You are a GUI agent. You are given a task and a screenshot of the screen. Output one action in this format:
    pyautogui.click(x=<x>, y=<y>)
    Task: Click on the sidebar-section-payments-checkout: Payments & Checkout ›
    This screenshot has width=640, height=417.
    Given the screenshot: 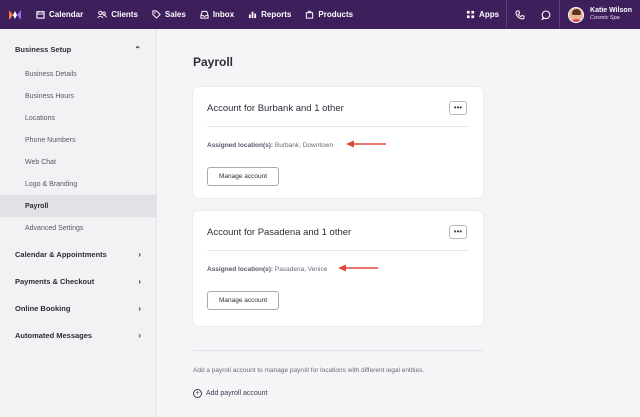 What is the action you would take?
    pyautogui.click(x=78, y=281)
    